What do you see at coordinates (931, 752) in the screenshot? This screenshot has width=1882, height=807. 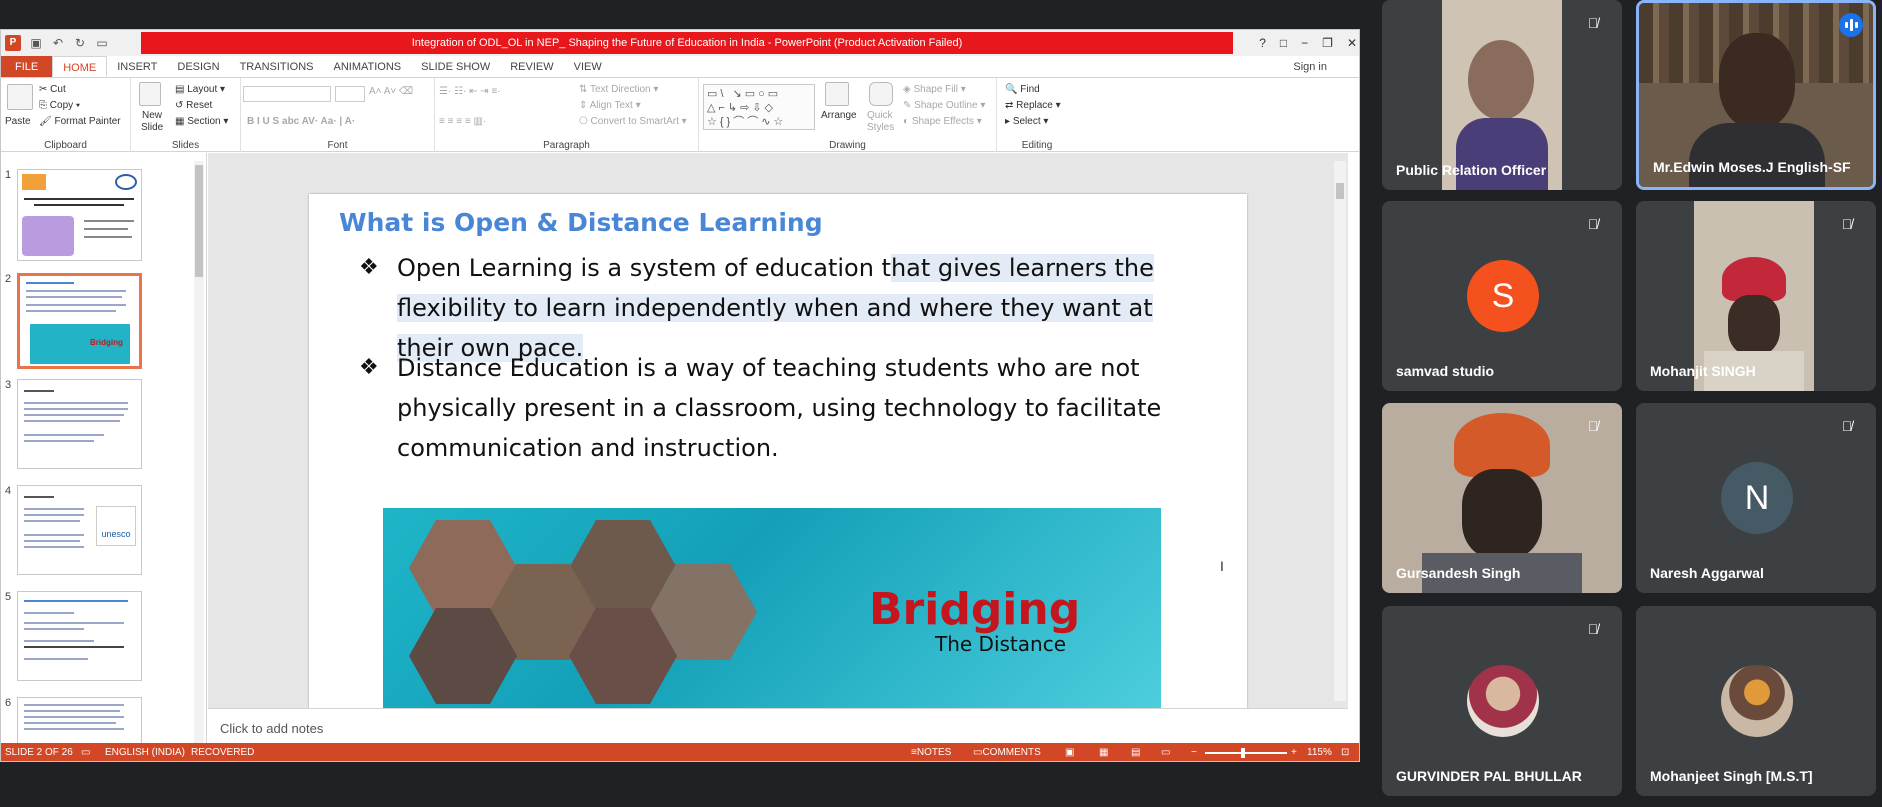 I see `notes-toggle: ≡ NOTES` at bounding box center [931, 752].